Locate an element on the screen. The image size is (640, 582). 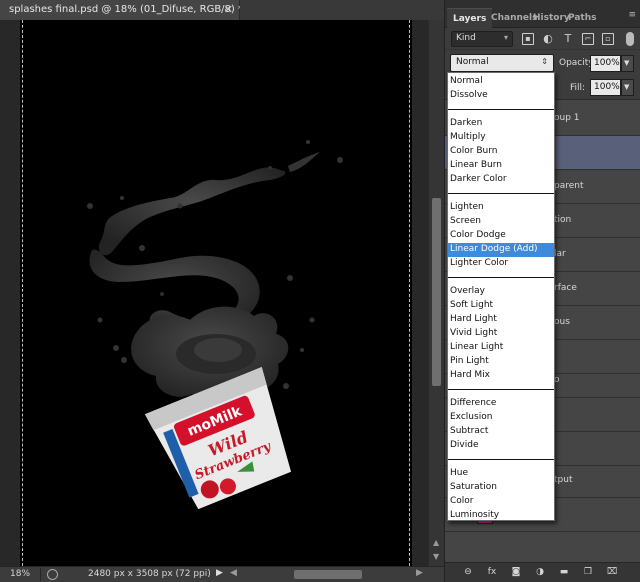
blend-option: Lighten is located at coordinates (501, 208).